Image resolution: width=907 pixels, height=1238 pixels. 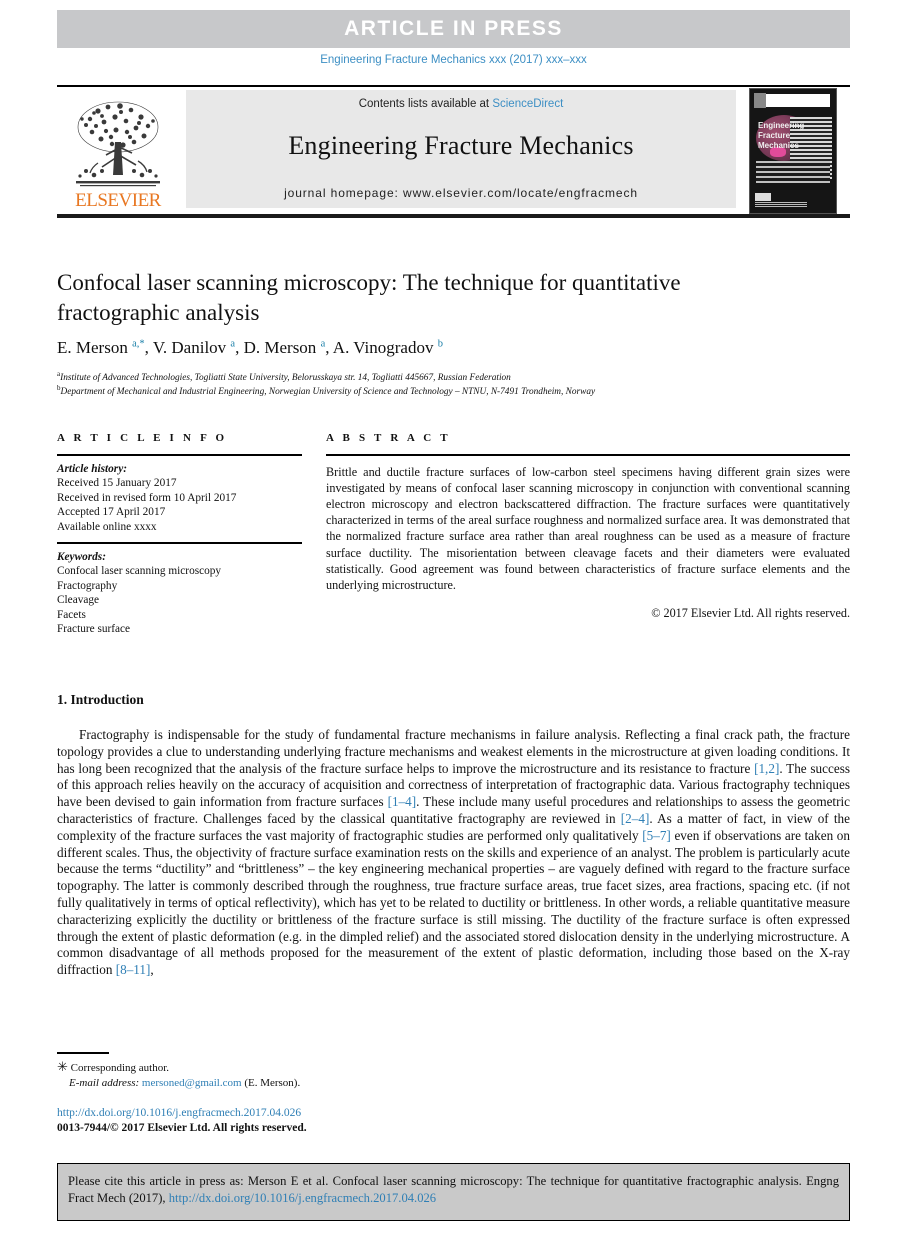 What do you see at coordinates (113, 1066) in the screenshot?
I see `corresponding-author-note: ✳ Corresponding author.` at bounding box center [113, 1066].